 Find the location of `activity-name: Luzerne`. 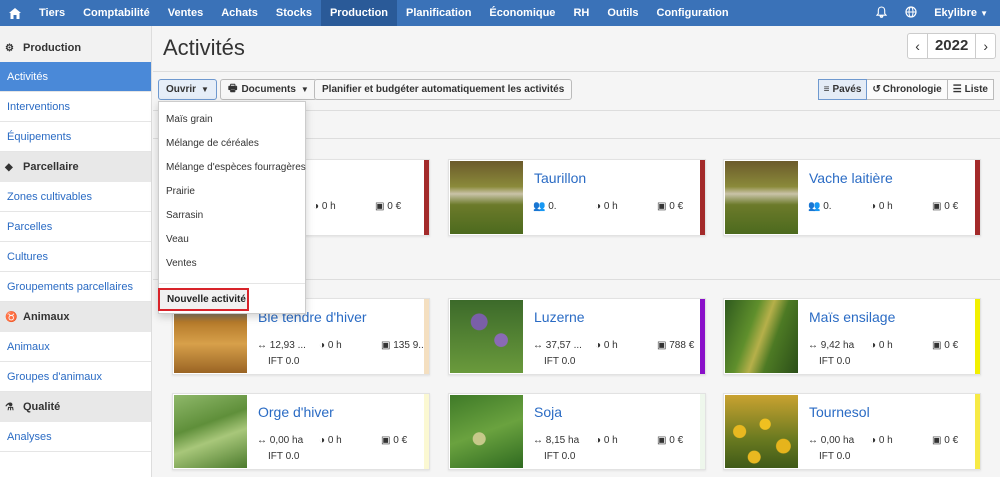

activity-name: Luzerne is located at coordinates (559, 317).